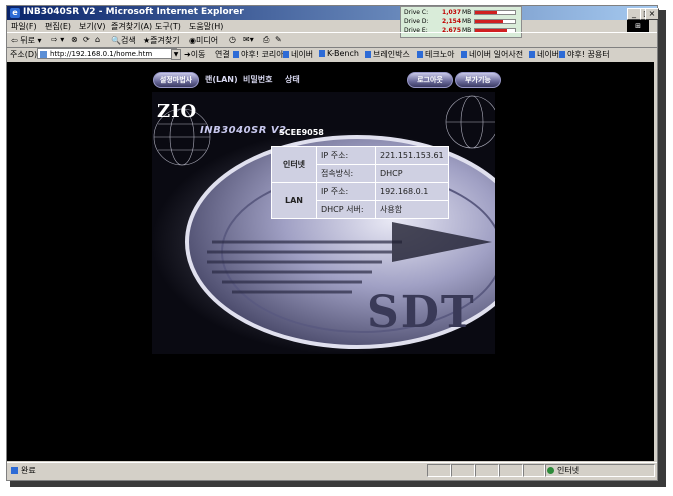 The height and width of the screenshot is (496, 673). I want to click on drive-usage-fill, so click(486, 12).